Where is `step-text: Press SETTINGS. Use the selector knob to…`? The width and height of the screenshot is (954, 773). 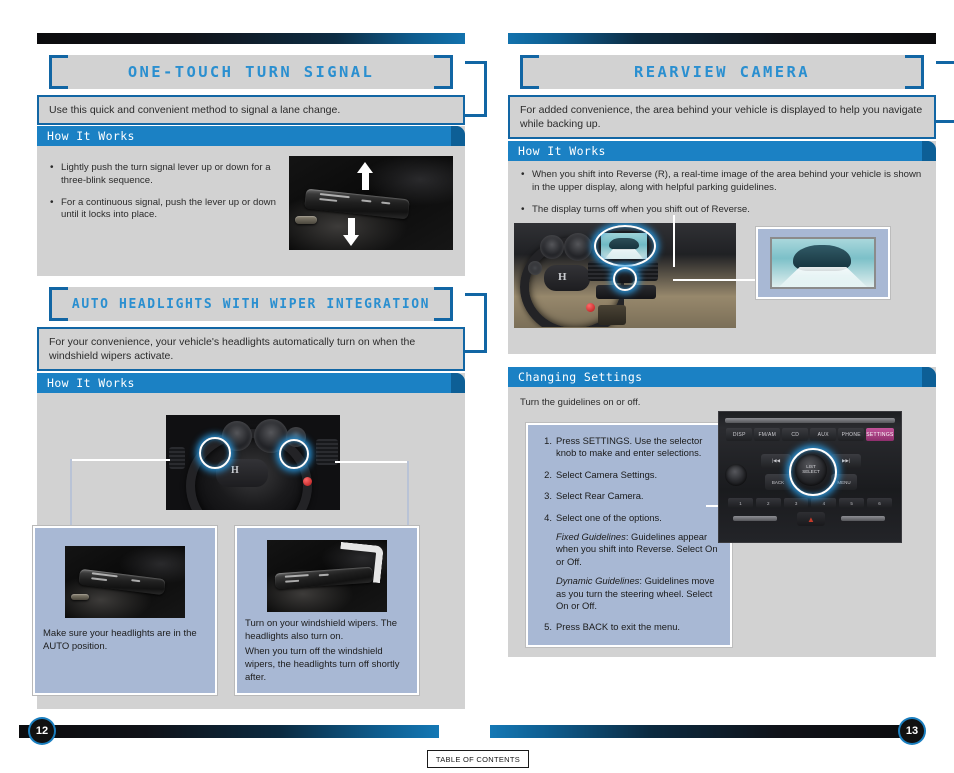 step-text: Press SETTINGS. Use the selector knob to… is located at coordinates (629, 447).